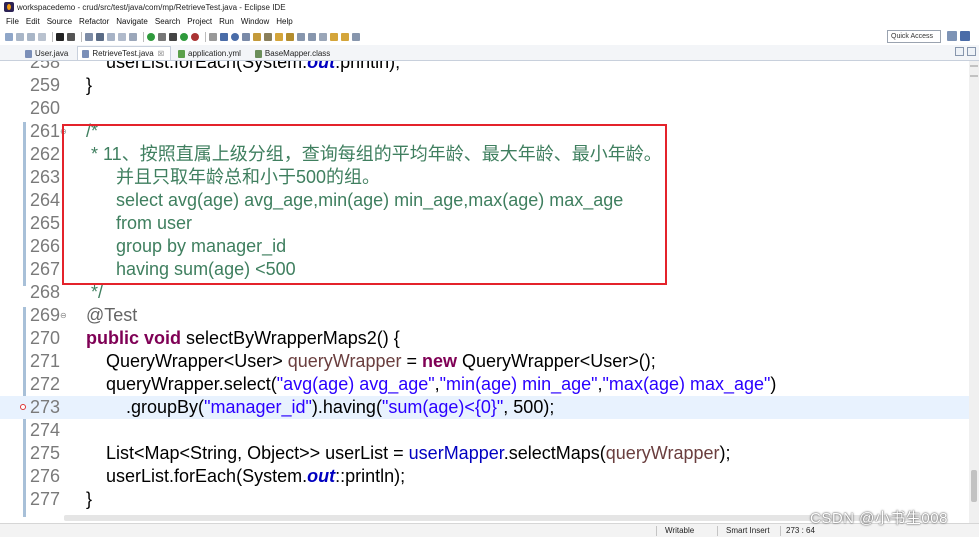  I want to click on debug-run-icon, so click(173, 37).